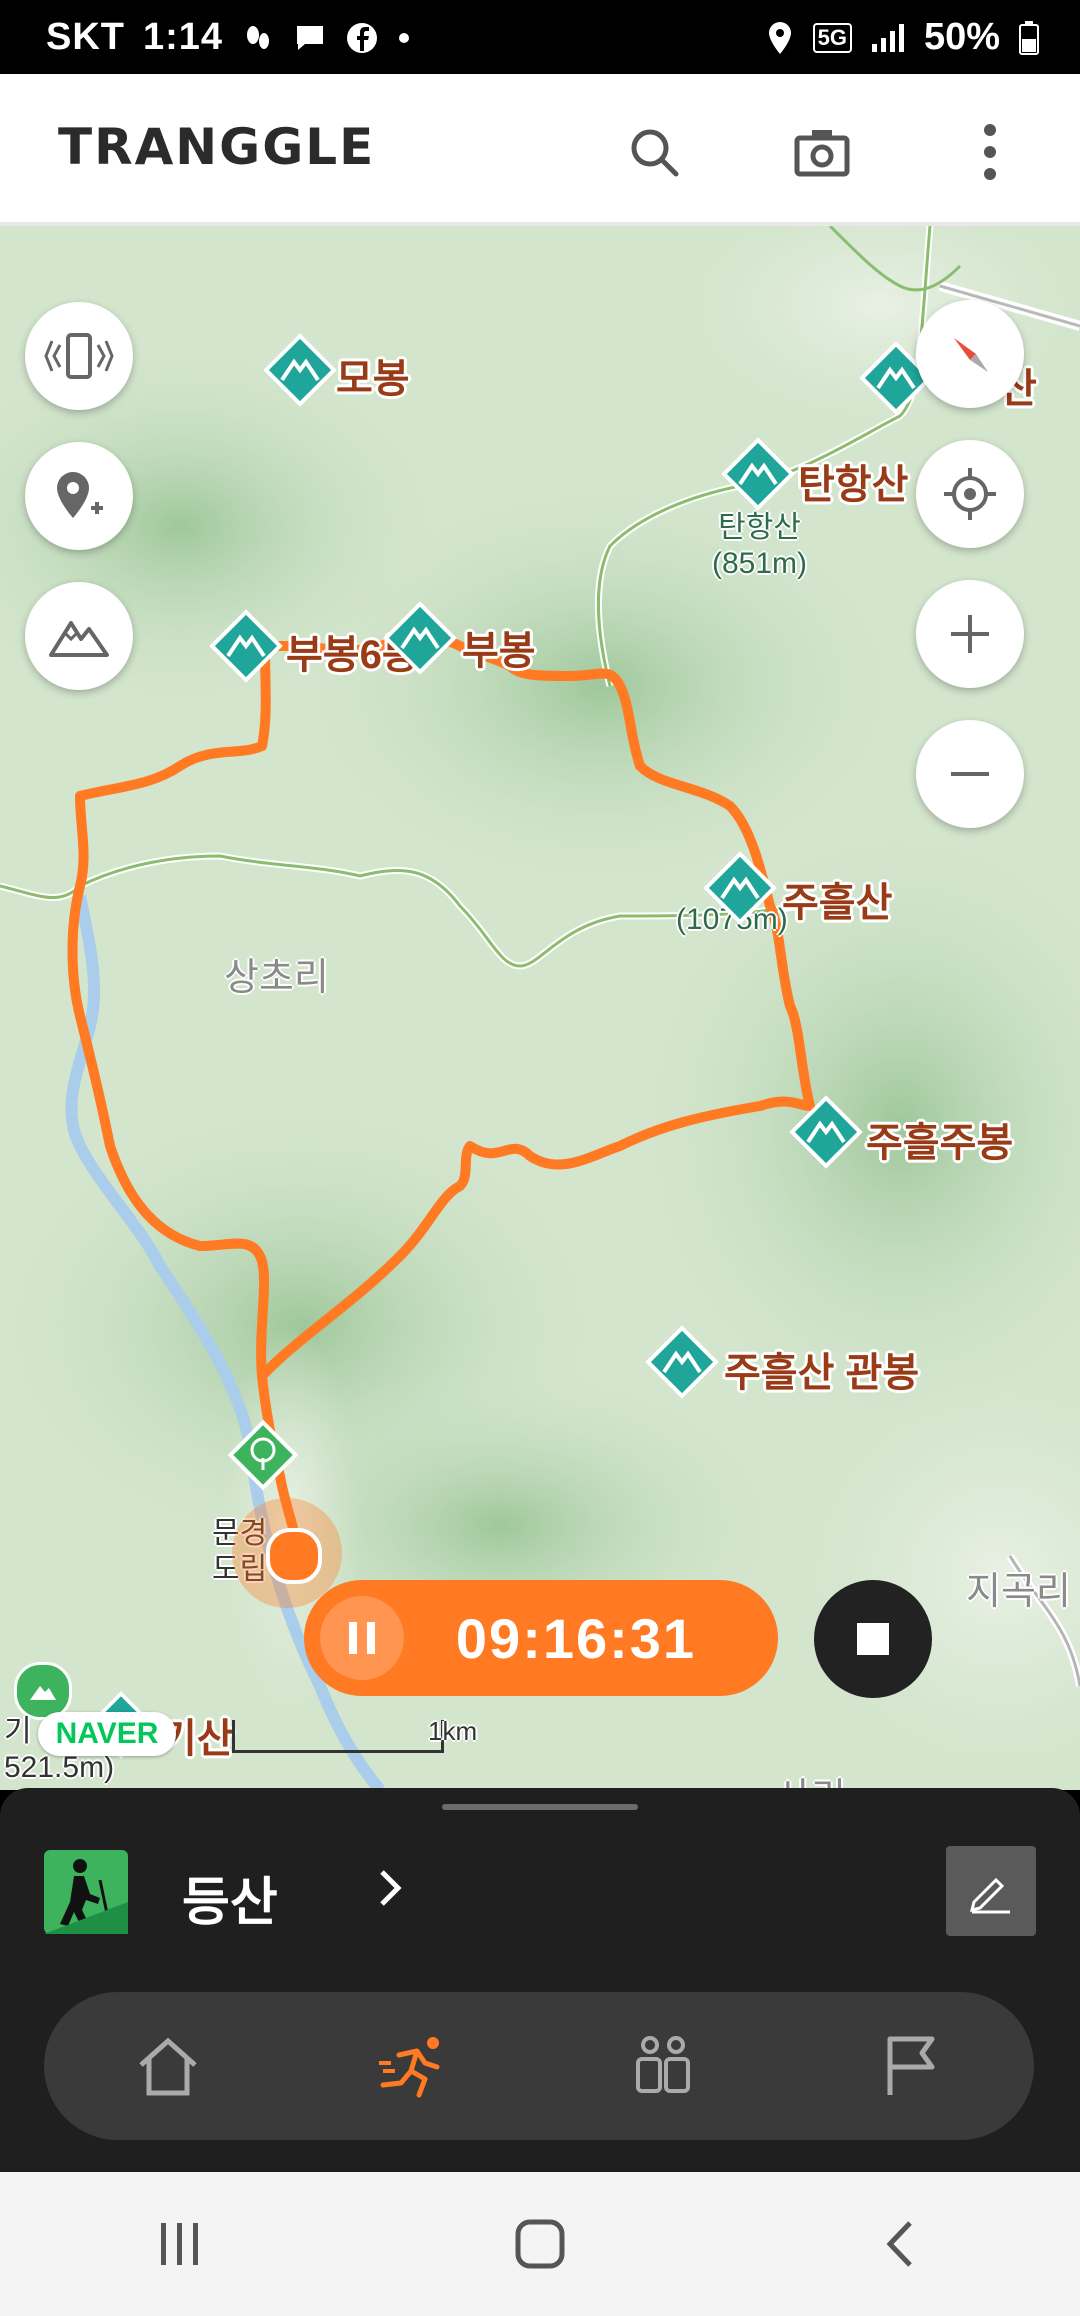 This screenshot has width=1080, height=2316. Describe the element at coordinates (276, 978) in the screenshot. I see `place-label: 상초리` at that location.